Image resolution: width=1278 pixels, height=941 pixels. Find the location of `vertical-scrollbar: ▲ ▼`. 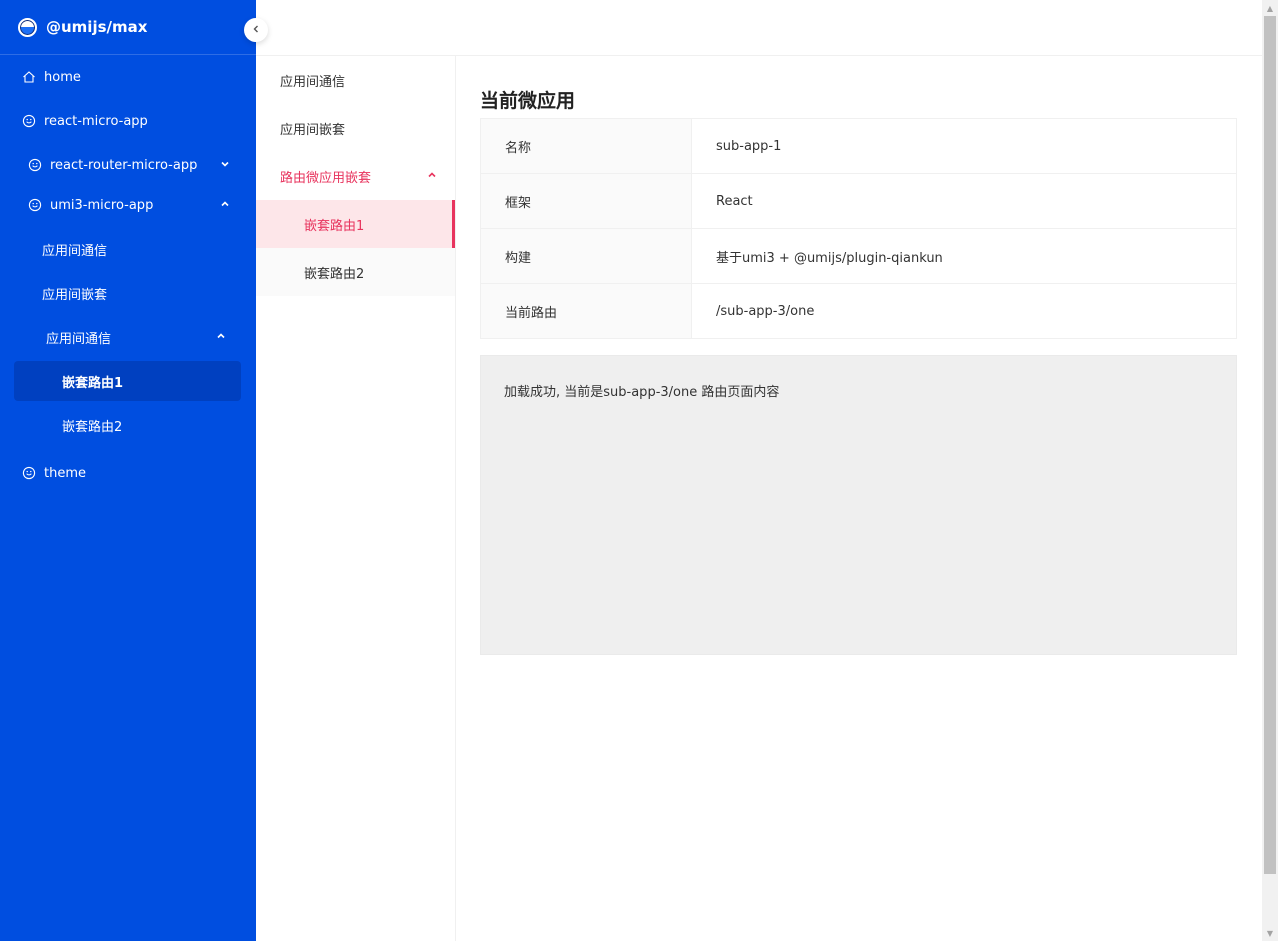

vertical-scrollbar: ▲ ▼ is located at coordinates (1270, 470).